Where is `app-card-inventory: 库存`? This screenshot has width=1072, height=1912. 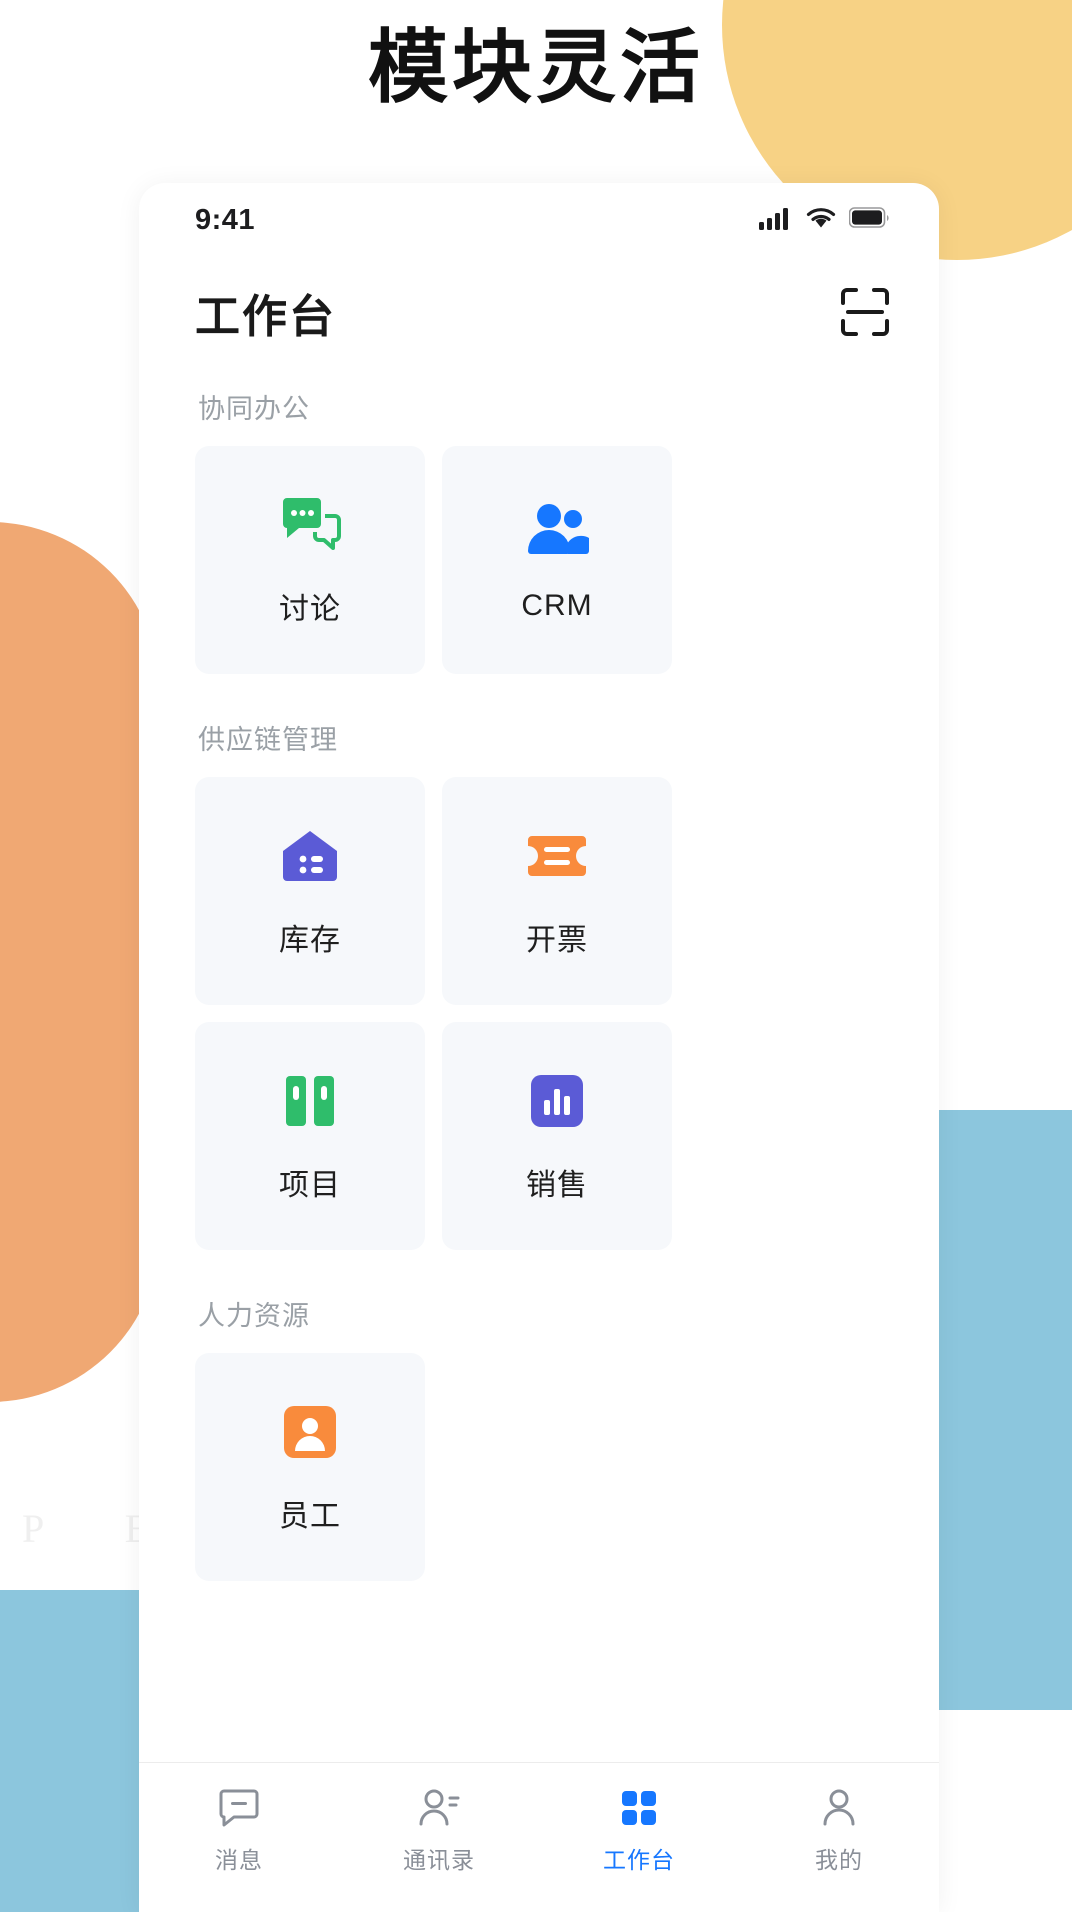
app-card-inventory: 库存 is located at coordinates (310, 891).